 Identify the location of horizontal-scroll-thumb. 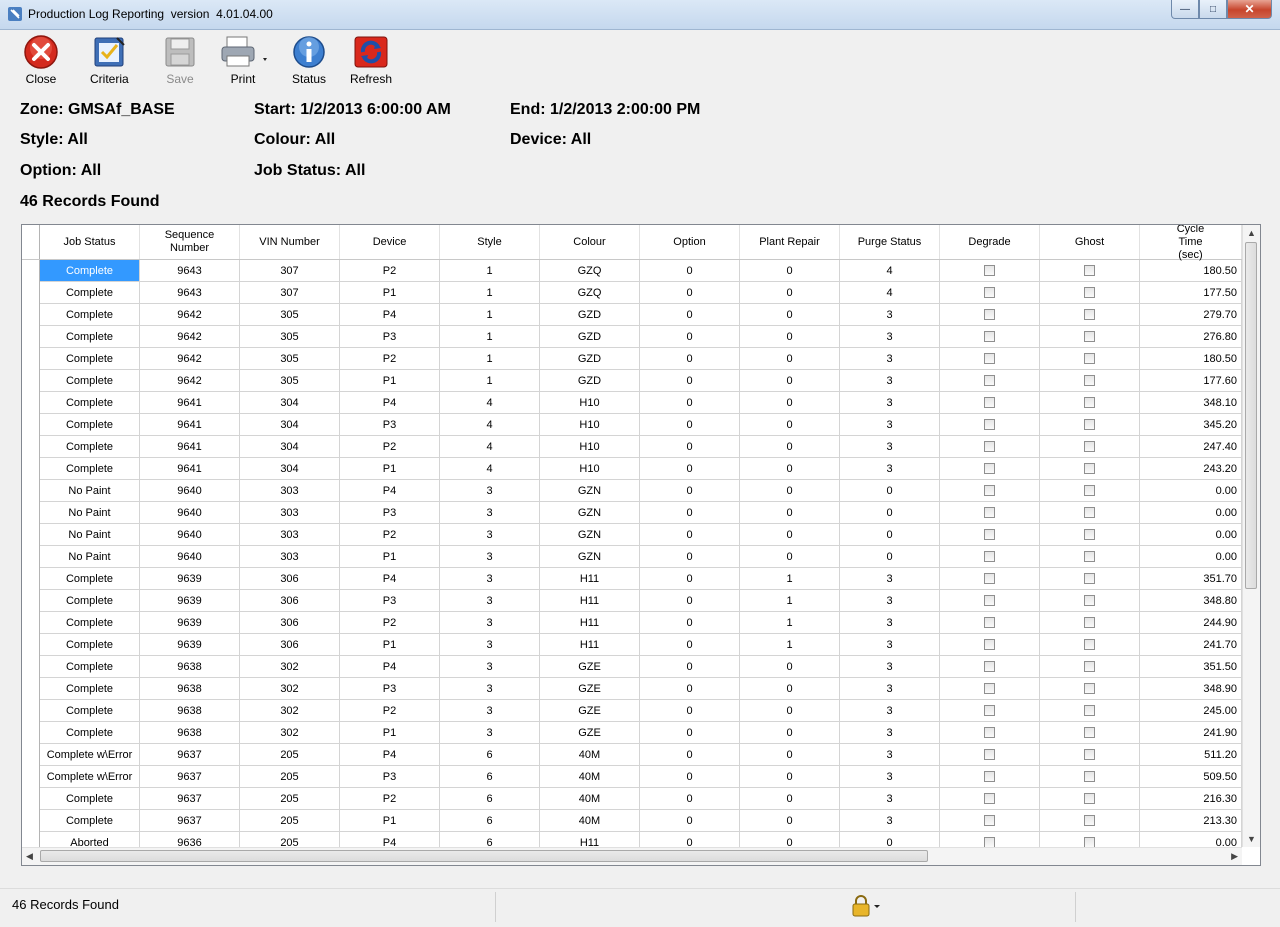
(484, 856).